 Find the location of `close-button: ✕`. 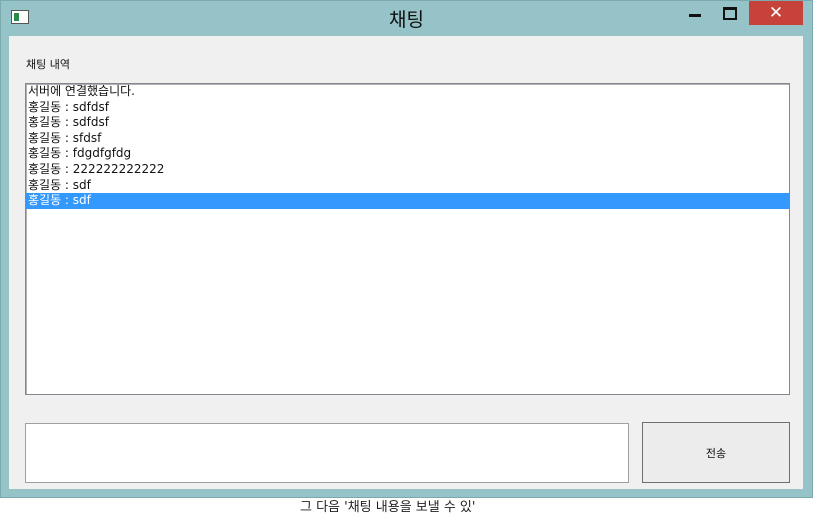

close-button: ✕ is located at coordinates (776, 13).